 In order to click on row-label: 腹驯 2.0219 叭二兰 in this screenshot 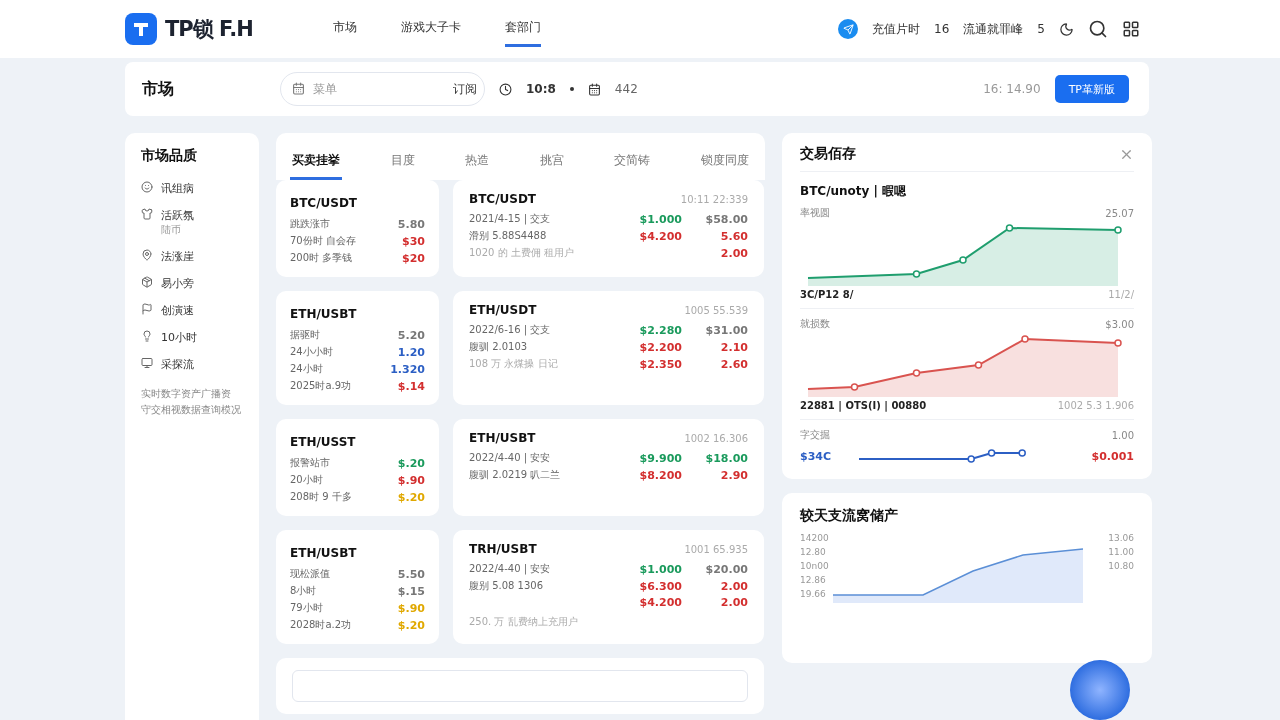, I will do `click(515, 475)`.